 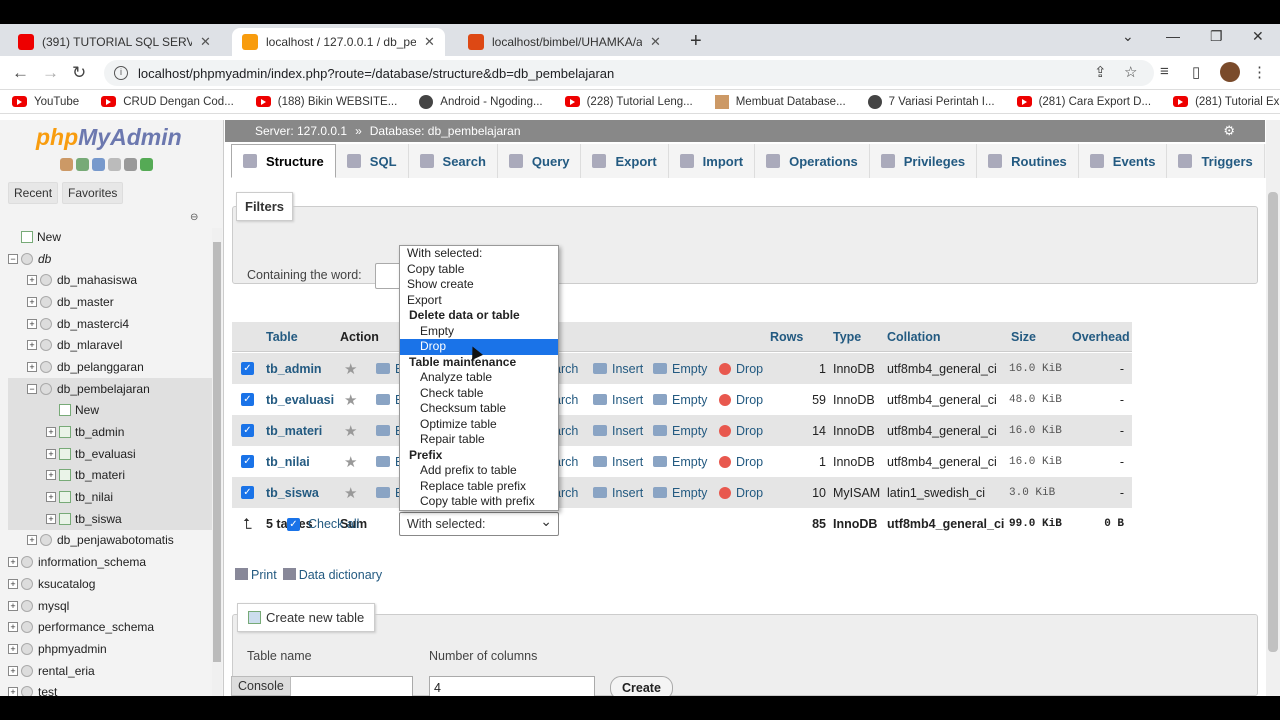 What do you see at coordinates (294, 430) in the screenshot?
I see `table-name-link: tb_materi` at bounding box center [294, 430].